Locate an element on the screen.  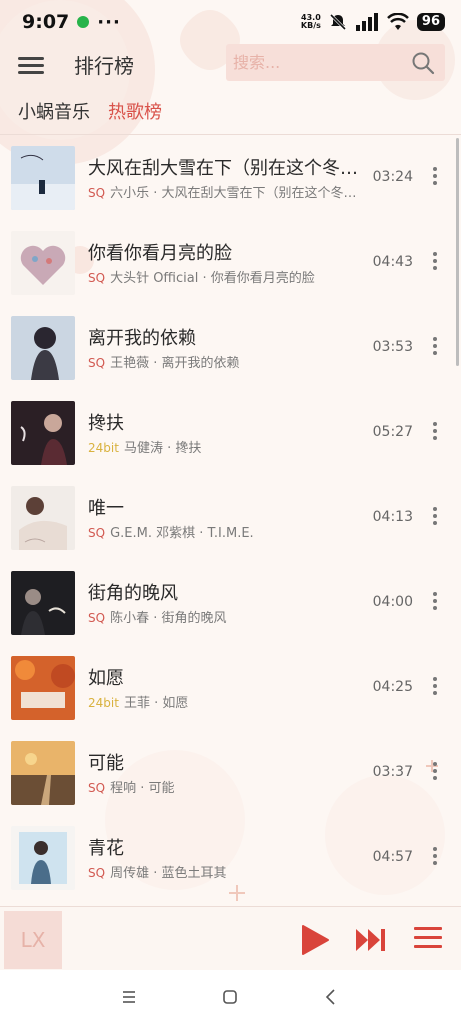
song-row: 唯一 SQ G.E.M. 邓紫棋 · T.I.M.E. 04:13 is located at coordinates (230, 517).